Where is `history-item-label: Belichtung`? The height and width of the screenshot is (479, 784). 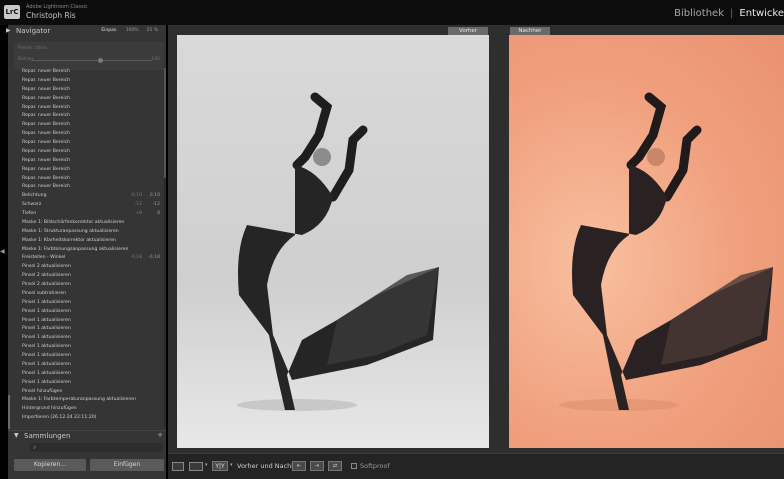 history-item-label: Belichtung is located at coordinates (34, 196).